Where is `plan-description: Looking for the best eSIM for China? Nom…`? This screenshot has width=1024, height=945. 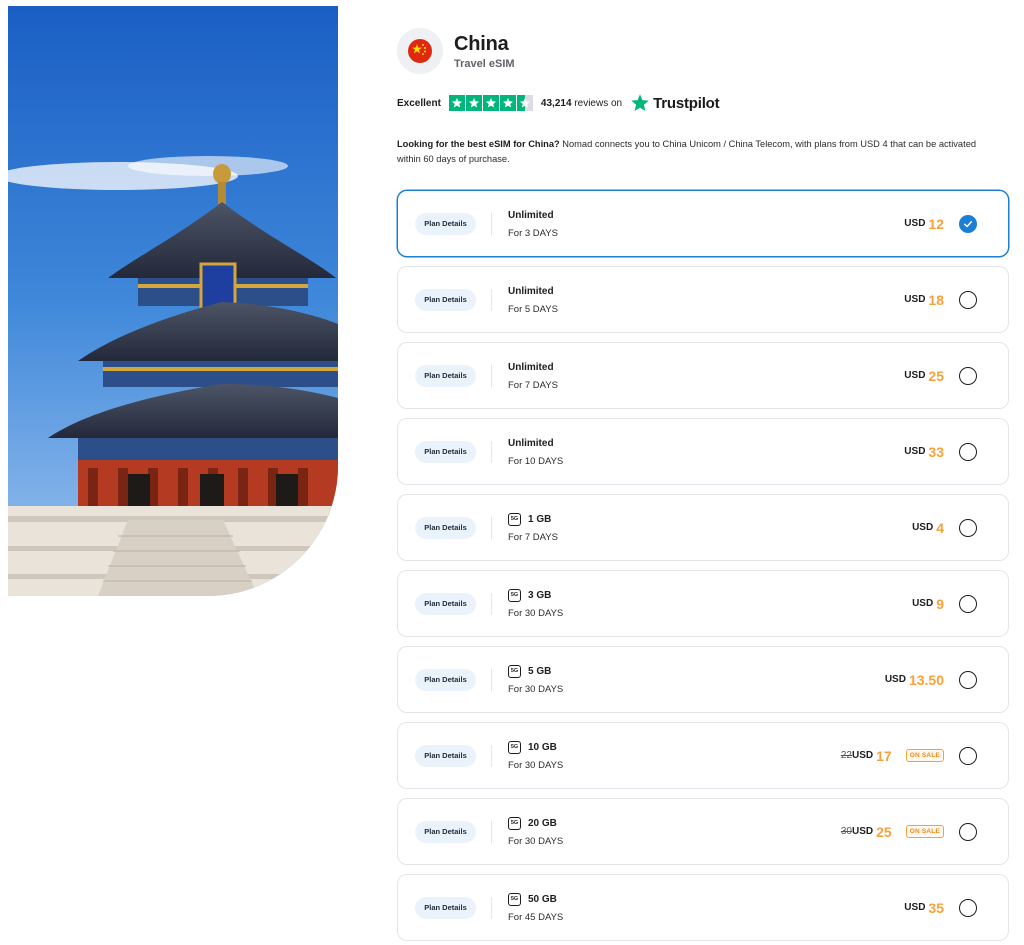
plan-description: Looking for the best eSIM for China? Nom… is located at coordinates (697, 152).